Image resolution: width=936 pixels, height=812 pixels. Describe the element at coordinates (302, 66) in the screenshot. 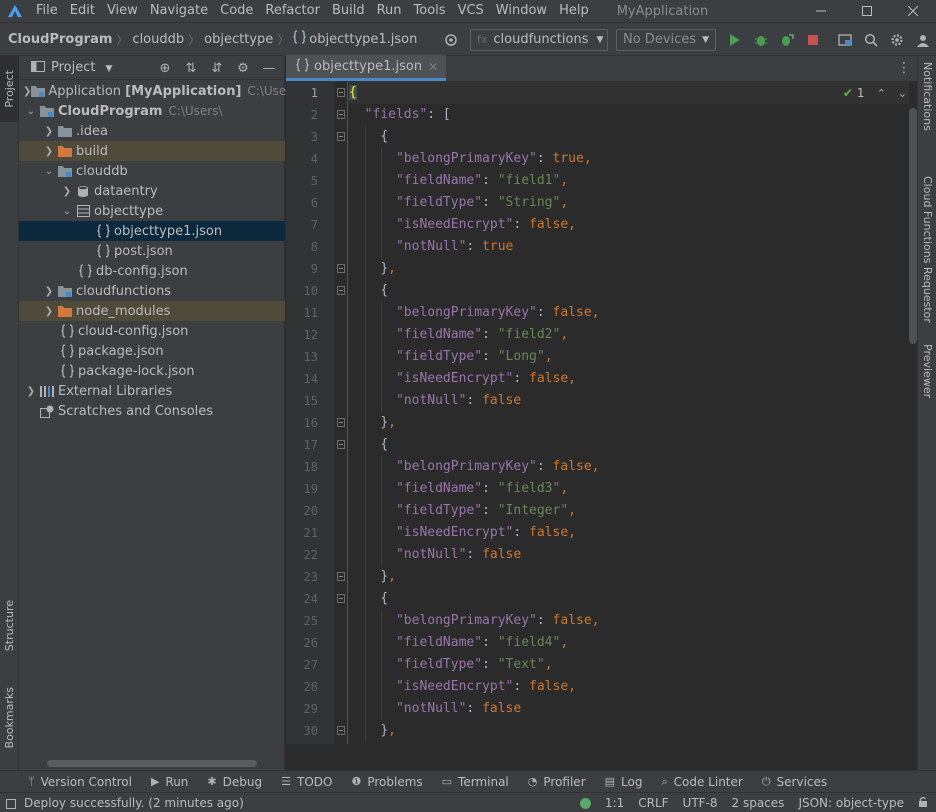

I see `json-file-icon` at that location.